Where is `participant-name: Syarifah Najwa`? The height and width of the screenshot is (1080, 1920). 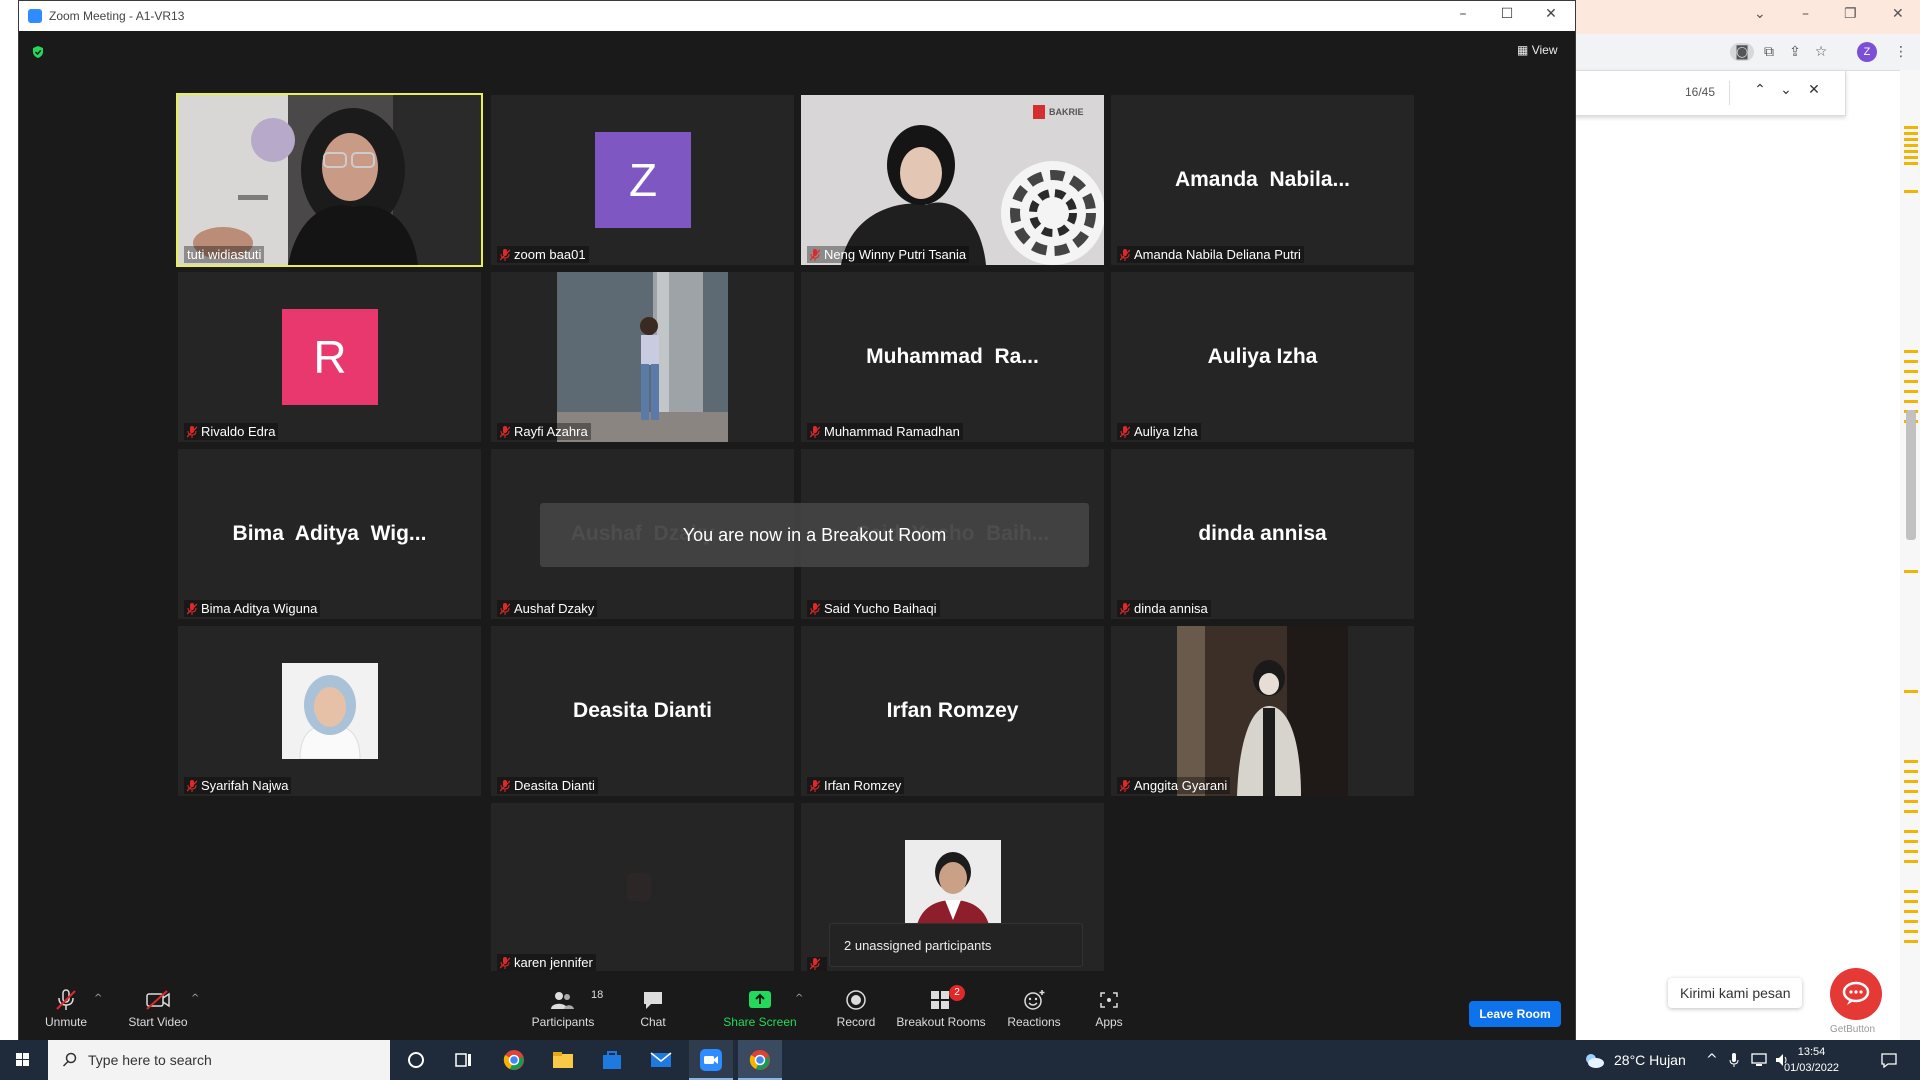 participant-name: Syarifah Najwa is located at coordinates (238, 785).